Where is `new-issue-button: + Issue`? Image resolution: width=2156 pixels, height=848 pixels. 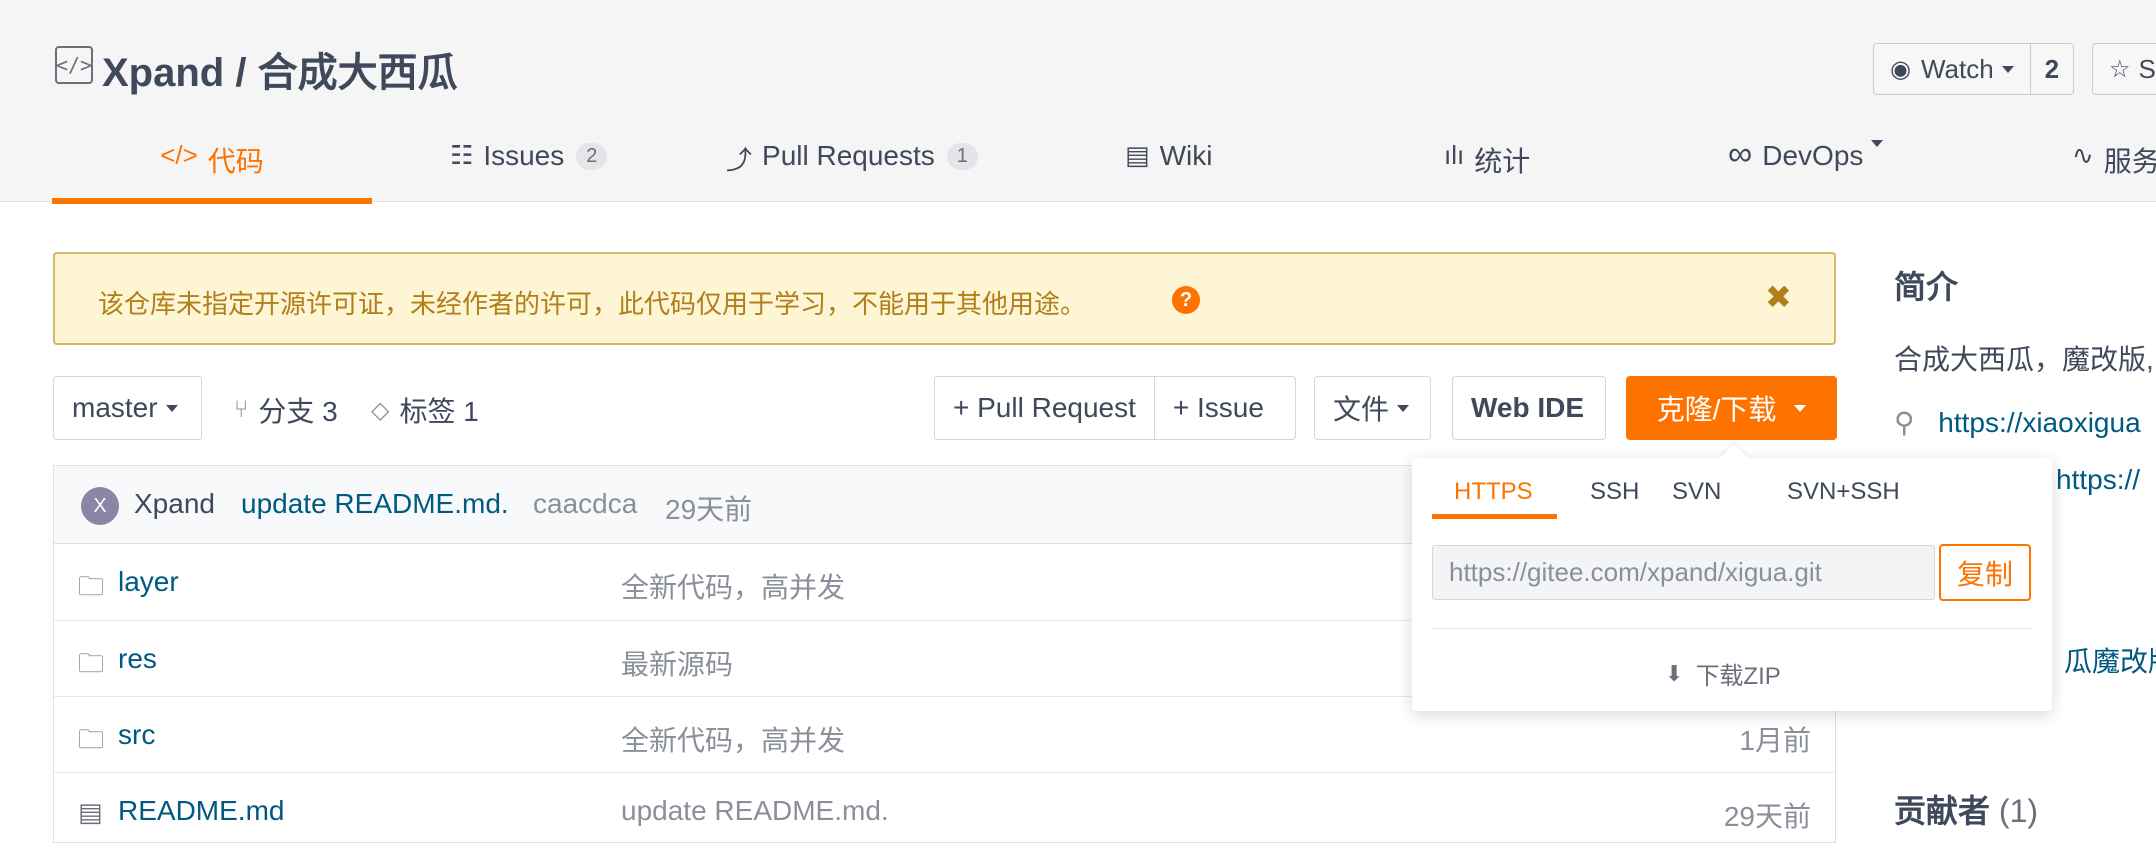
new-issue-button: + Issue is located at coordinates (1217, 408).